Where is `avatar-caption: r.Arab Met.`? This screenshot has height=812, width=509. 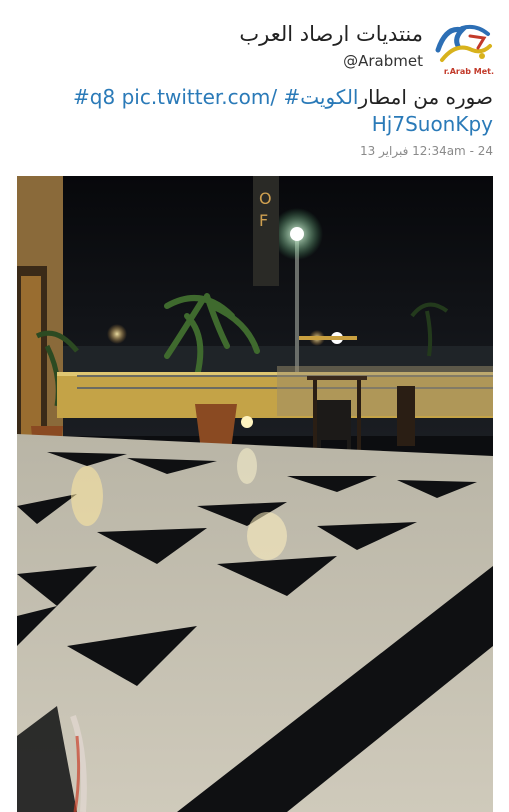
avatar-caption: r.Arab Met. is located at coordinates (468, 71).